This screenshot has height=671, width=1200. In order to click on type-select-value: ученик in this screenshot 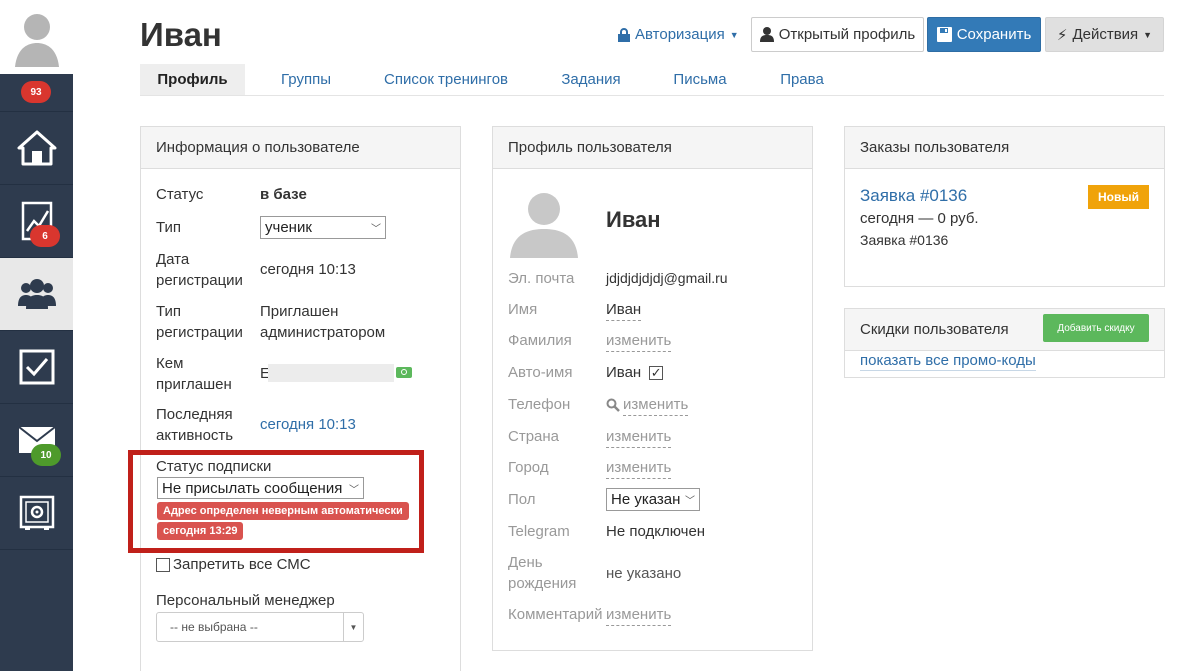, I will do `click(288, 227)`.